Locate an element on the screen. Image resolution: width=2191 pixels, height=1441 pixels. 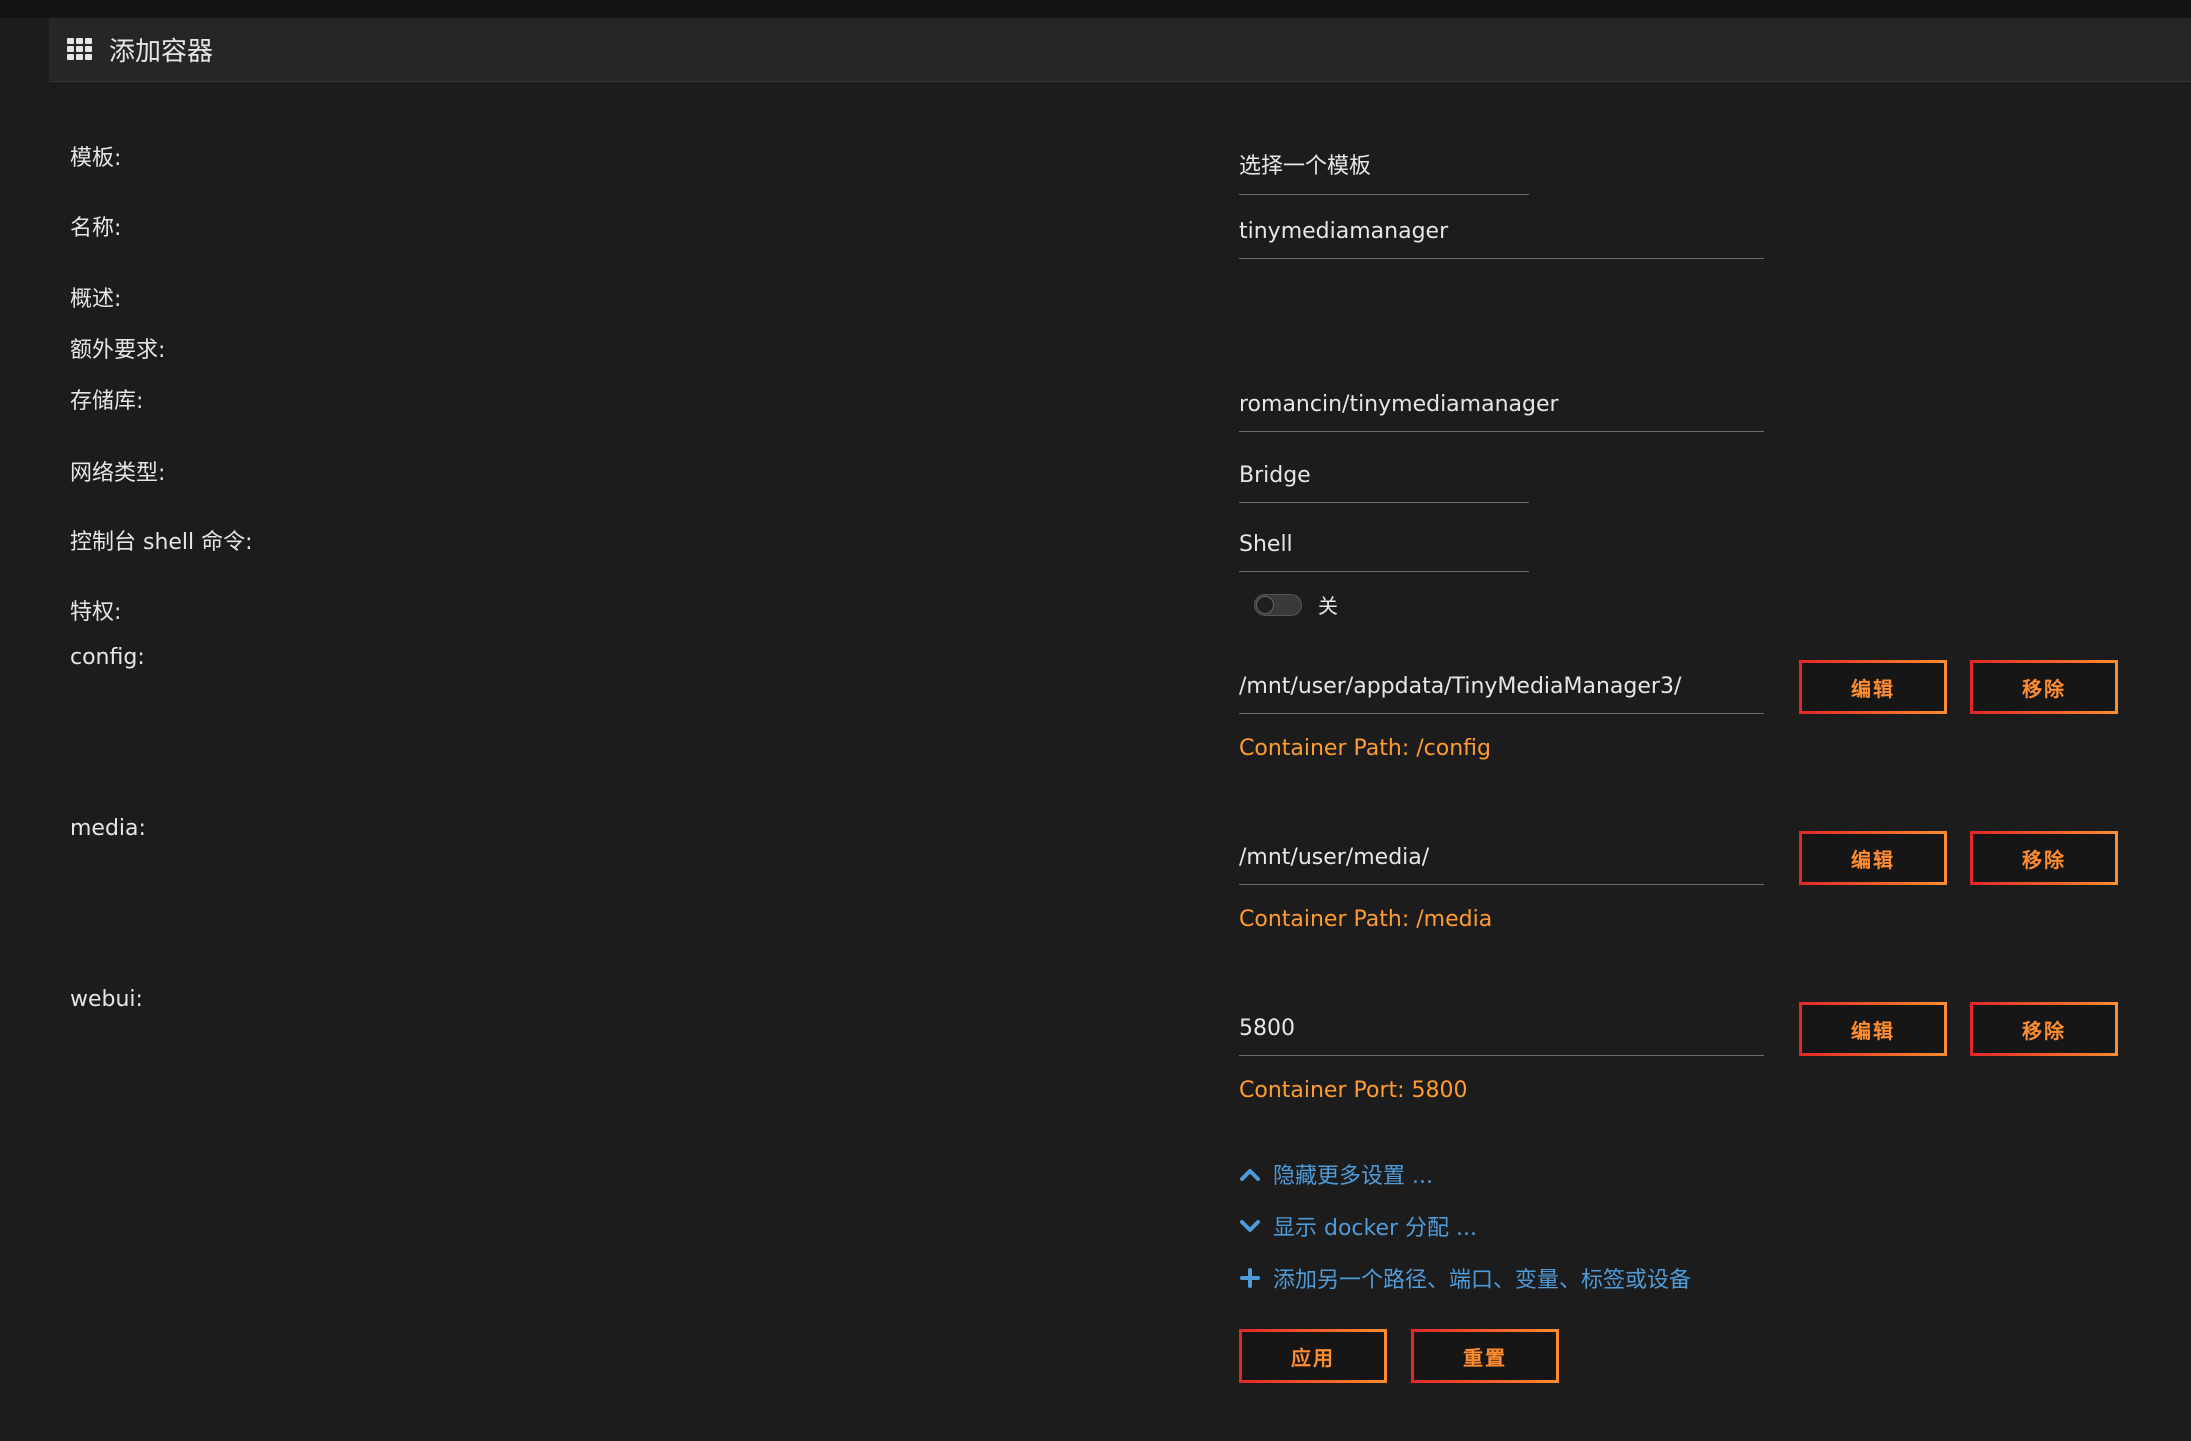
webui-edit-button: 编辑 is located at coordinates (1873, 1029).